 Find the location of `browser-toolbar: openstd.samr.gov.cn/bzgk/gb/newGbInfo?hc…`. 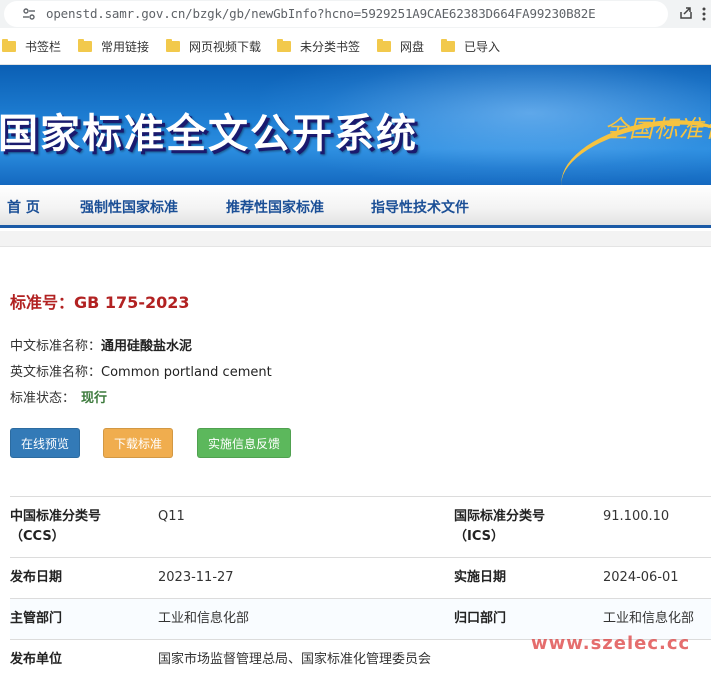

browser-toolbar: openstd.samr.gov.cn/bzgk/gb/newGbInfo?hc… is located at coordinates (355, 14).